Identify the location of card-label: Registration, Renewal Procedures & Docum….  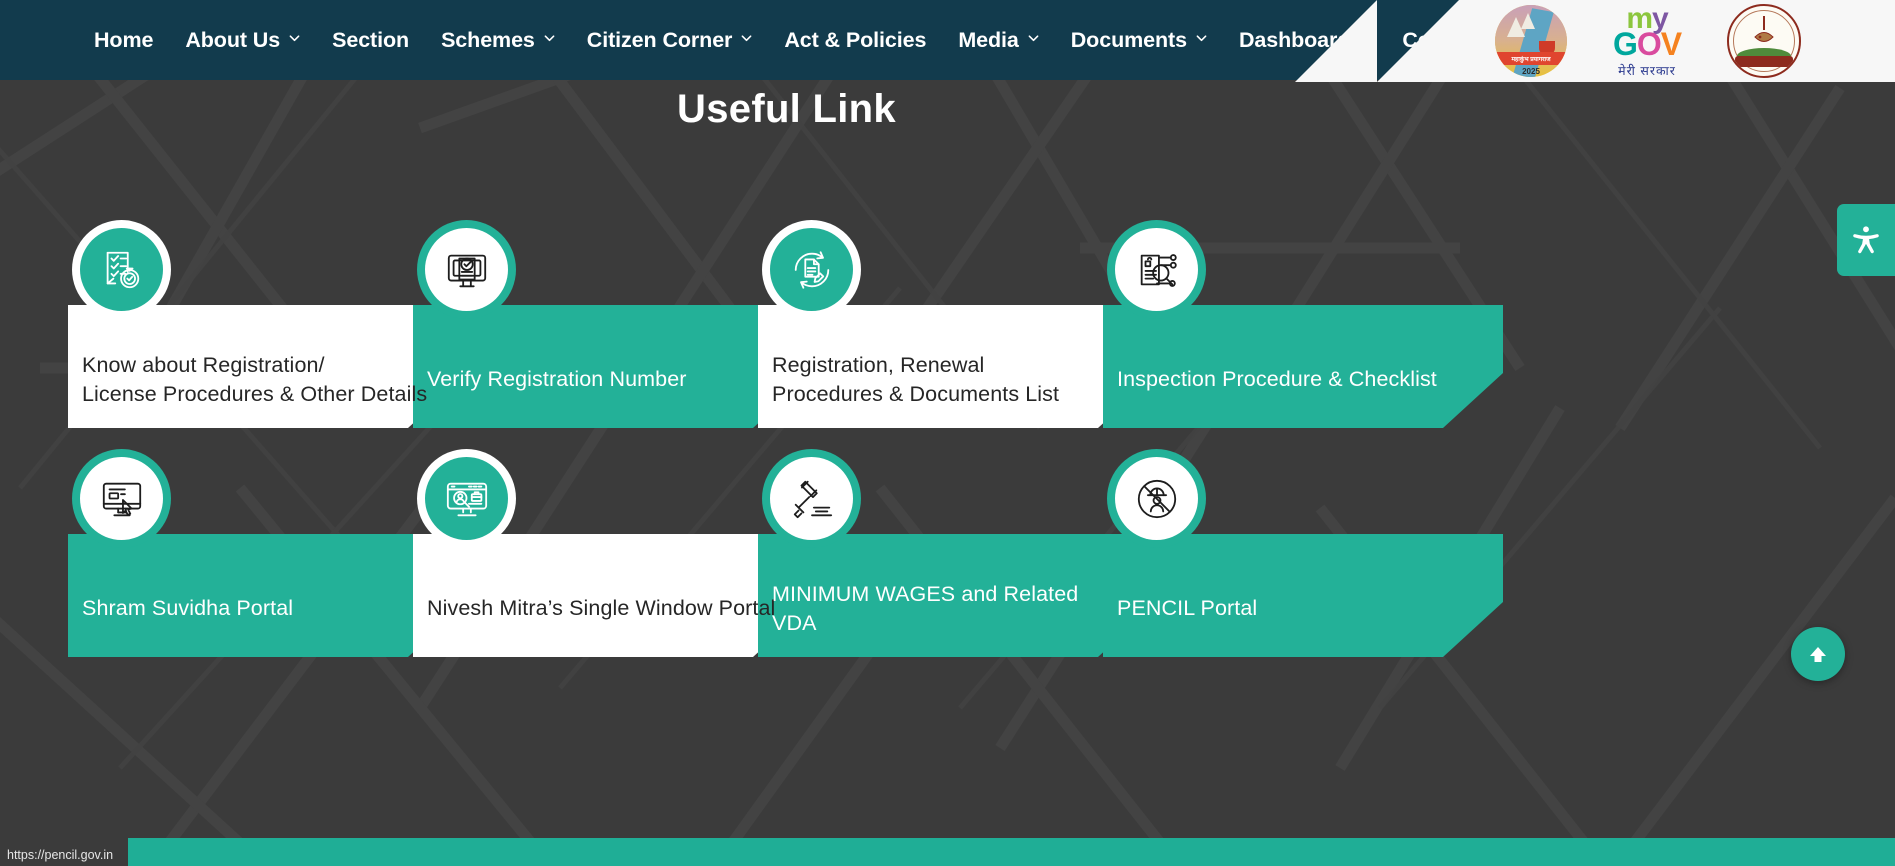
(916, 379).